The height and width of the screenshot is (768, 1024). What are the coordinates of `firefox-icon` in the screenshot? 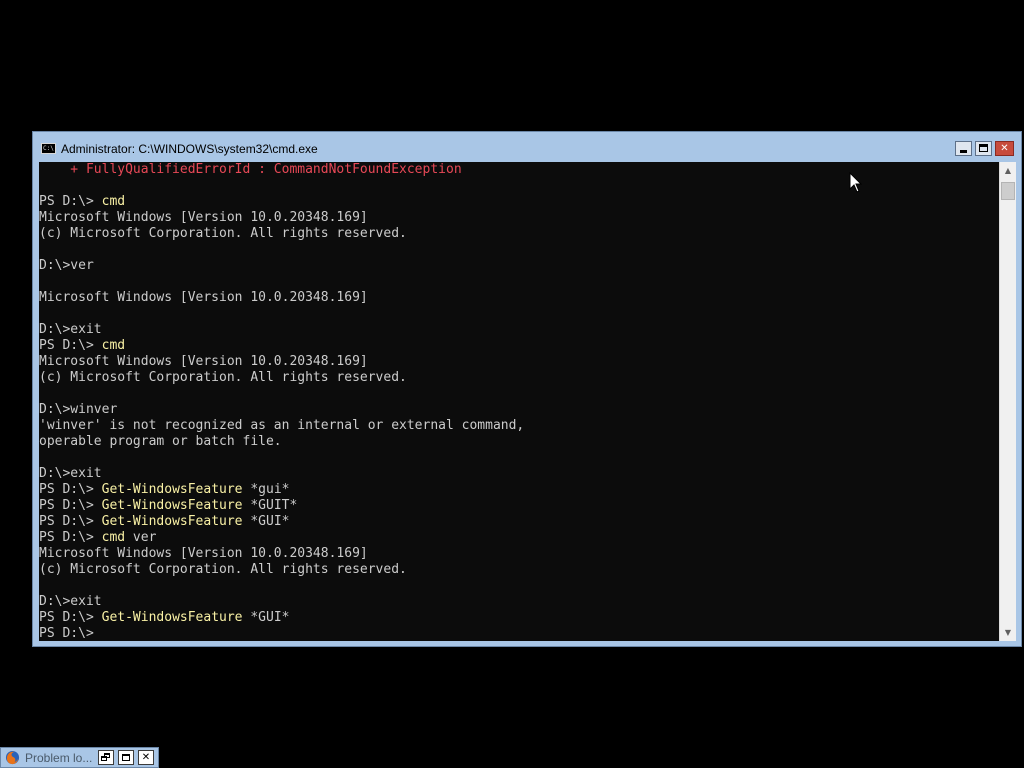 It's located at (12, 757).